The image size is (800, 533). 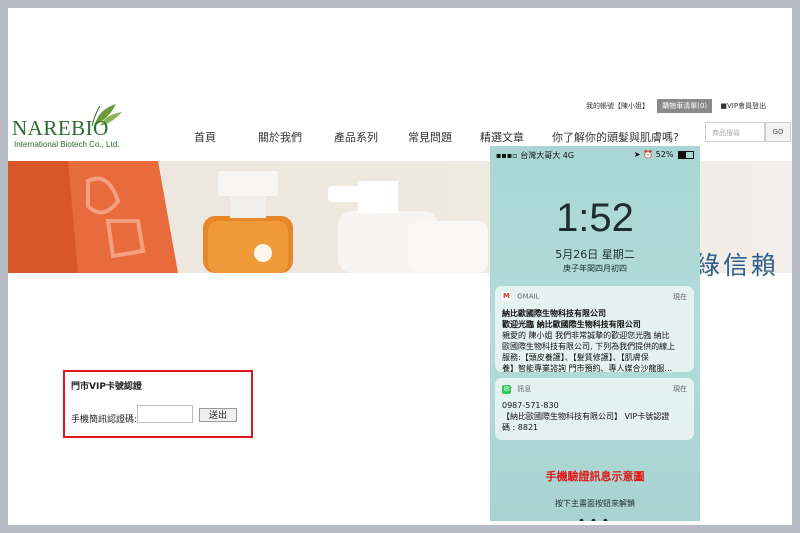 What do you see at coordinates (67, 144) in the screenshot?
I see `brand-subtitle: International Biotech Co., Ltd.` at bounding box center [67, 144].